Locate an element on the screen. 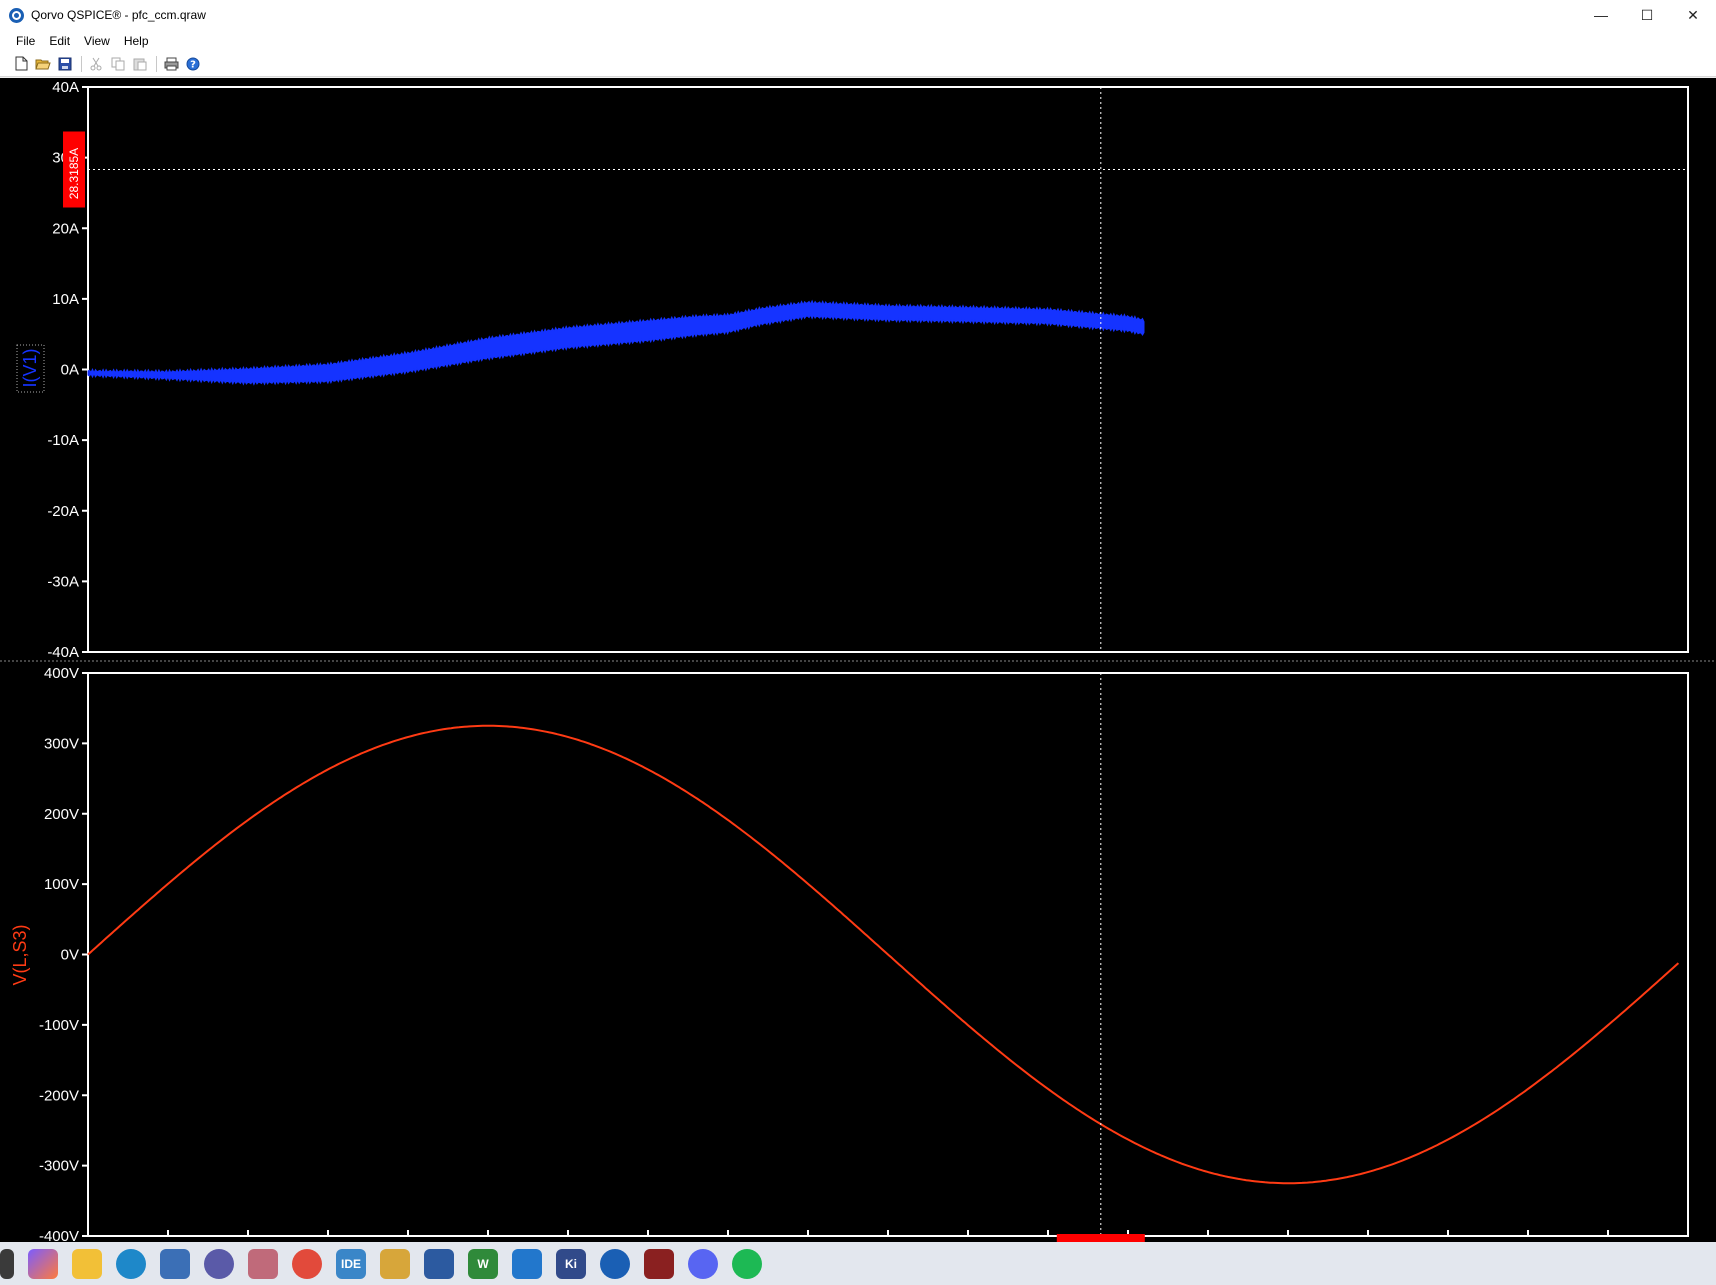 Image resolution: width=1716 pixels, height=1285 pixels. app-atom-icon is located at coordinates (263, 1263).